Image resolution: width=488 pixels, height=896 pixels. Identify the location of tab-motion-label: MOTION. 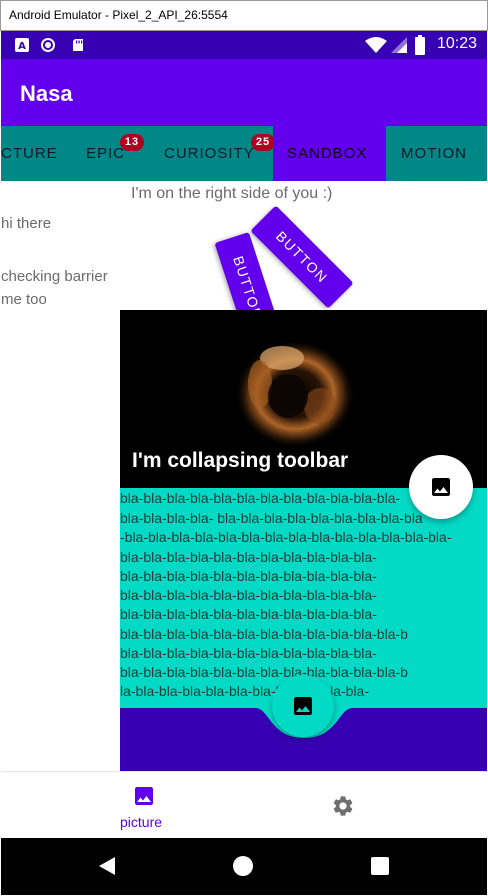
(434, 153).